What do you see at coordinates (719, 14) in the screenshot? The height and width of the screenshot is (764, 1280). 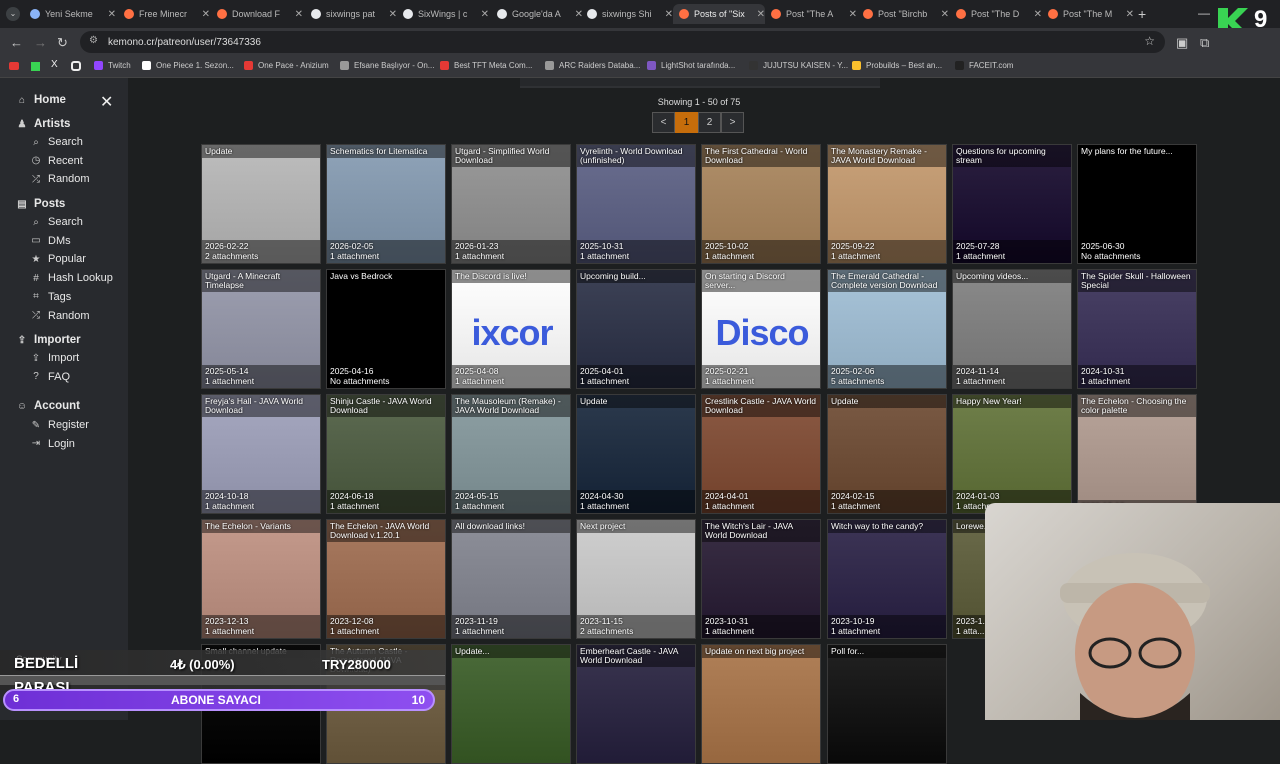 I see `browser-tab: Posts of "Six ✕` at bounding box center [719, 14].